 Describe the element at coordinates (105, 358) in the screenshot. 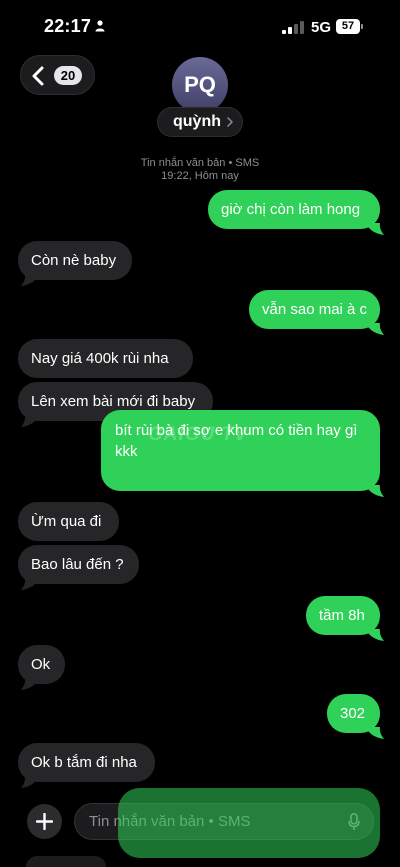

I see `message-incoming: Nay giá 400k rùi nha` at that location.